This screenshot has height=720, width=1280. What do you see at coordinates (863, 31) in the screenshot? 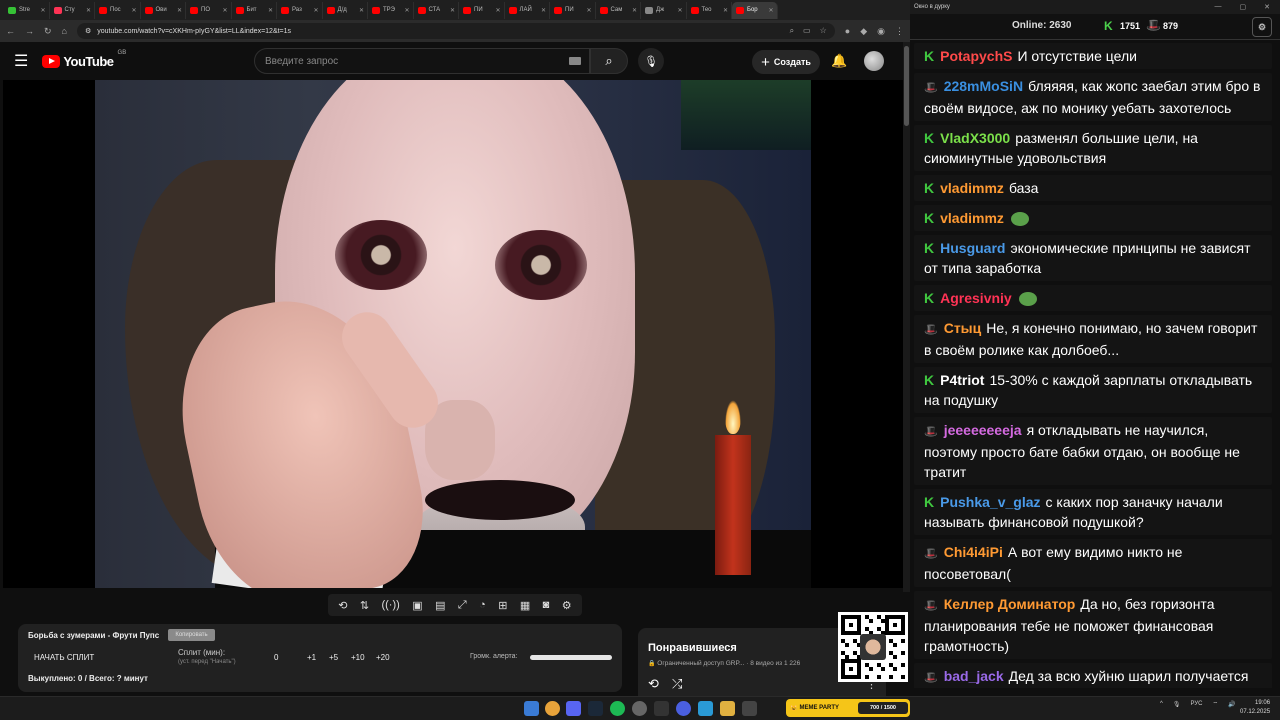
I see `extensions-icon: ◆` at bounding box center [863, 31].